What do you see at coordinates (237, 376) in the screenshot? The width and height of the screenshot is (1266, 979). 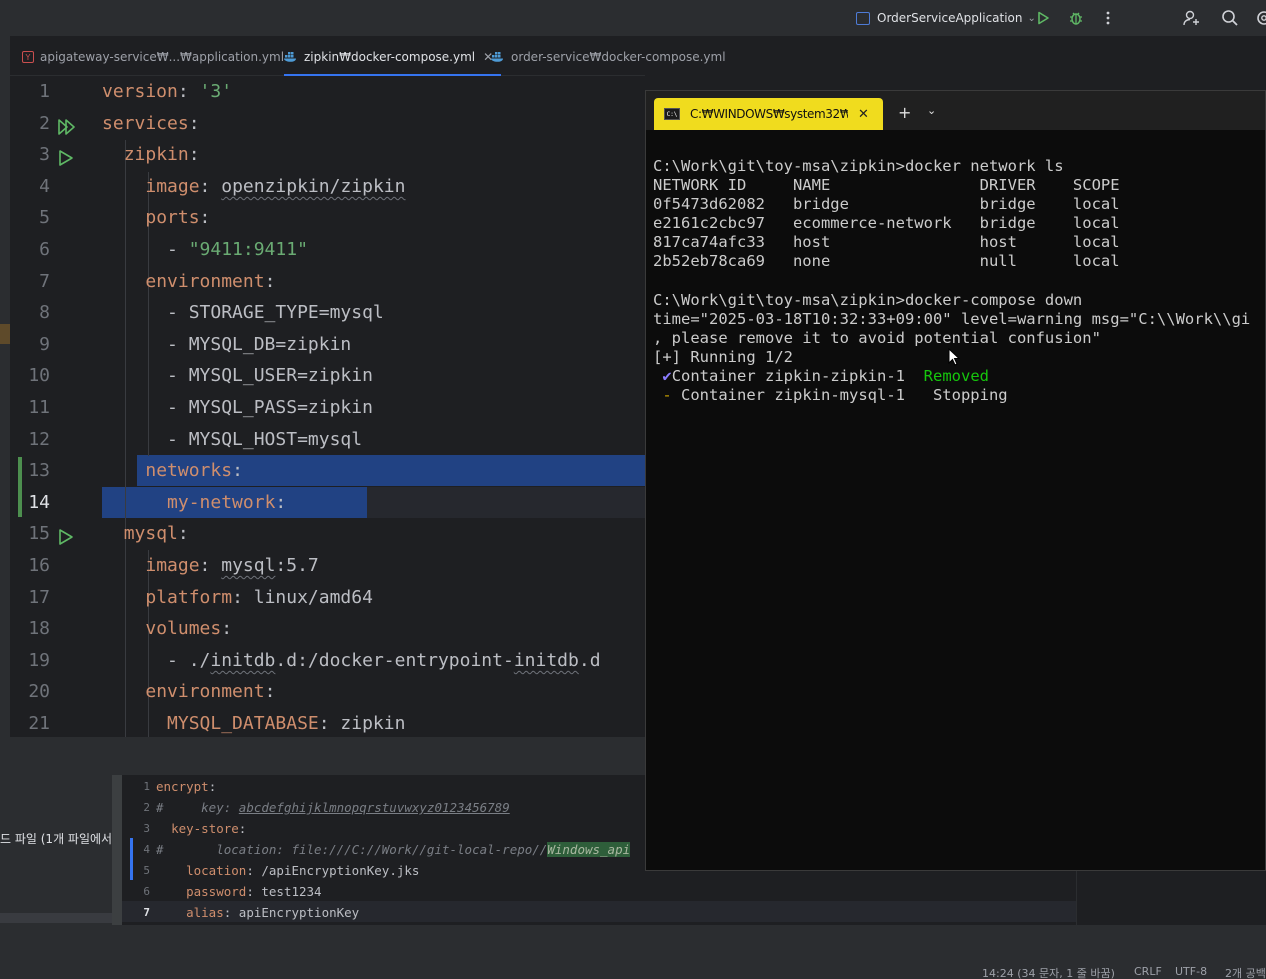 I see `code-text: - MYSQL_USER=zipkin` at bounding box center [237, 376].